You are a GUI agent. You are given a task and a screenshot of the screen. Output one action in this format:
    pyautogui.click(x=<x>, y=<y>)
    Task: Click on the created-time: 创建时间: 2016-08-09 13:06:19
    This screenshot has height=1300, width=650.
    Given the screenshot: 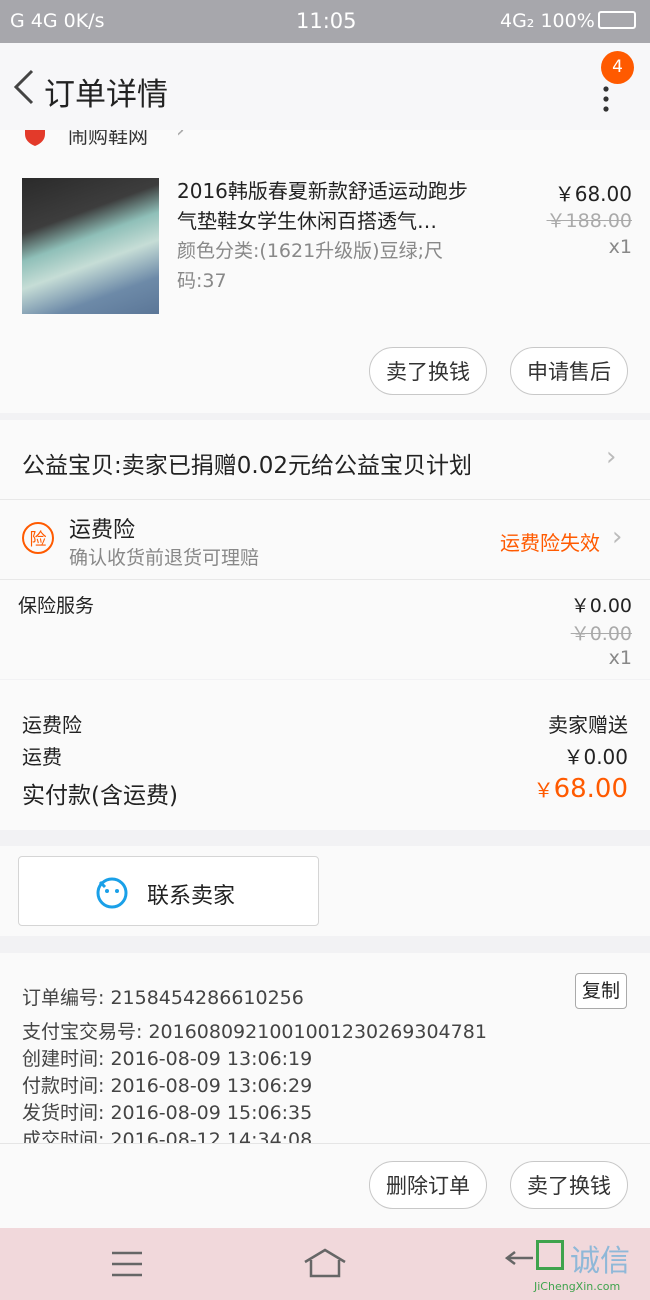 What is the action you would take?
    pyautogui.click(x=167, y=1059)
    